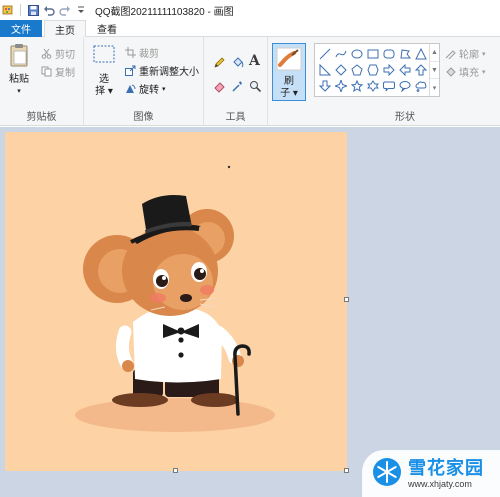  What do you see at coordinates (21, 28) in the screenshot?
I see `tab-file: 文件` at bounding box center [21, 28].